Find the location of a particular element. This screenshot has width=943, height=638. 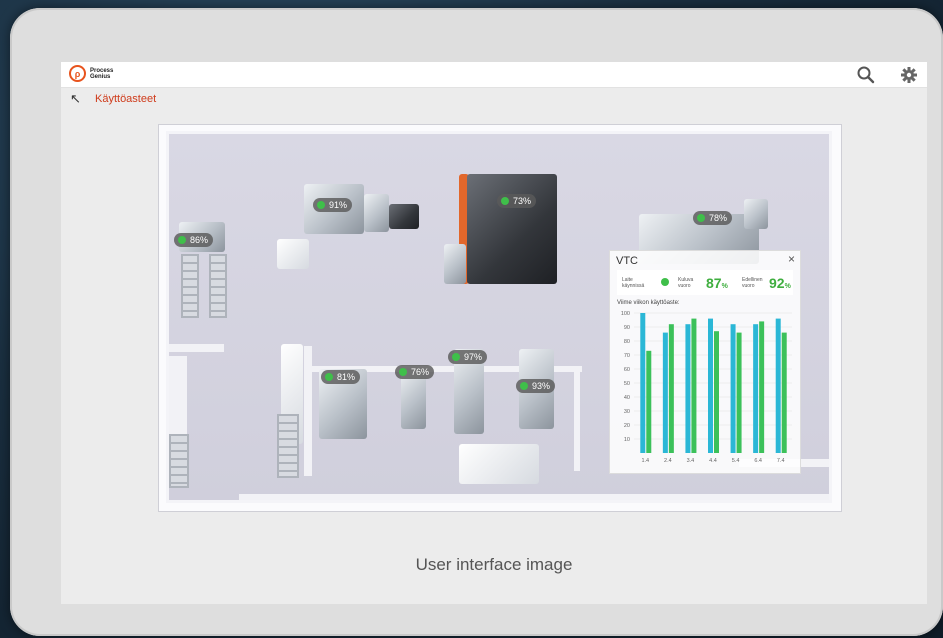

y-tick-label: 10 is located at coordinates (627, 440).